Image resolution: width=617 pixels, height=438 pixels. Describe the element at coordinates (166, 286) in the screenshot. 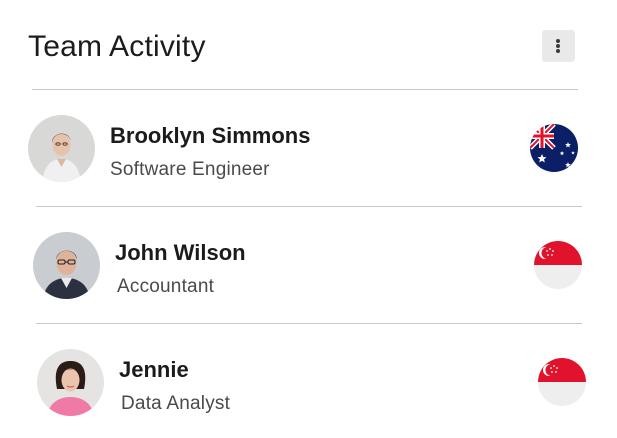

I see `member-role: Accountant` at that location.